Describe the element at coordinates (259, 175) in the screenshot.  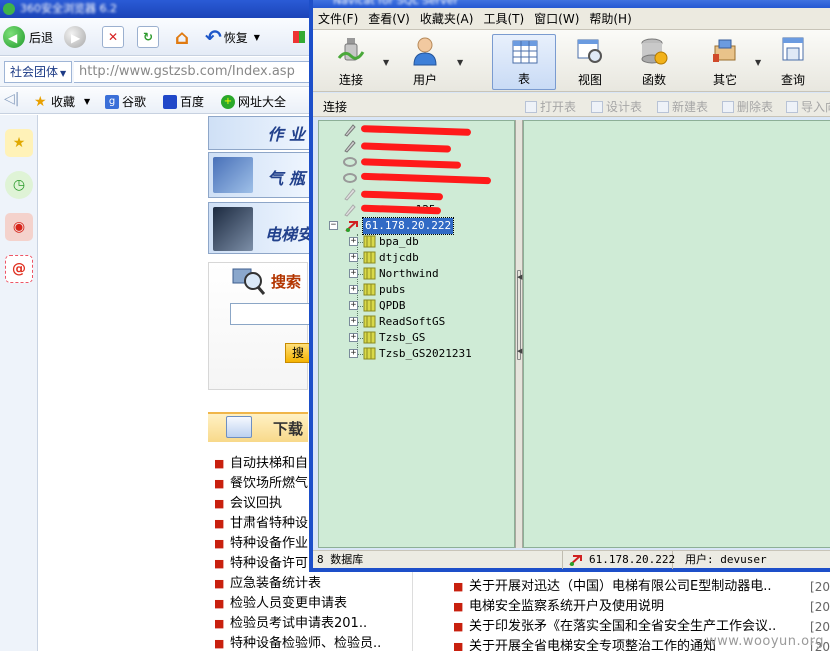
I see `banner-cylinder: 气 瓶` at that location.